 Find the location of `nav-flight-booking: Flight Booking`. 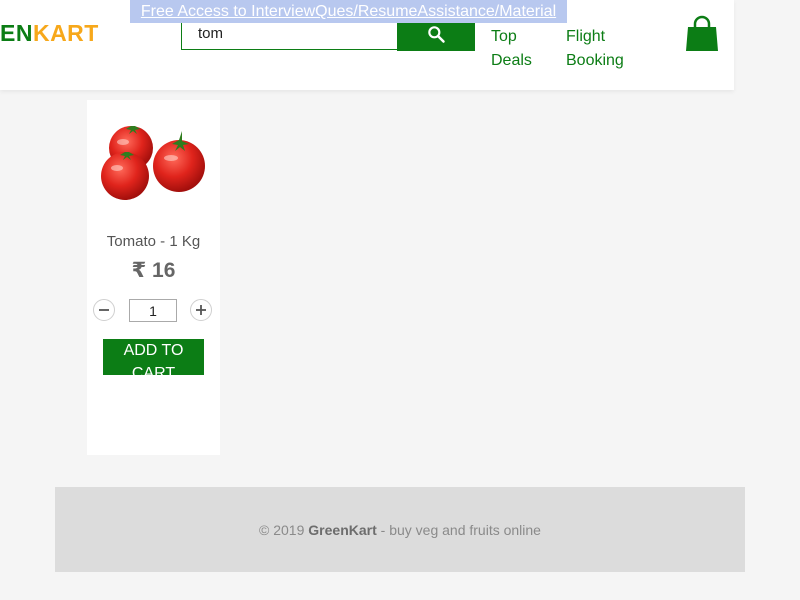

nav-flight-booking: Flight Booking is located at coordinates (606, 49).